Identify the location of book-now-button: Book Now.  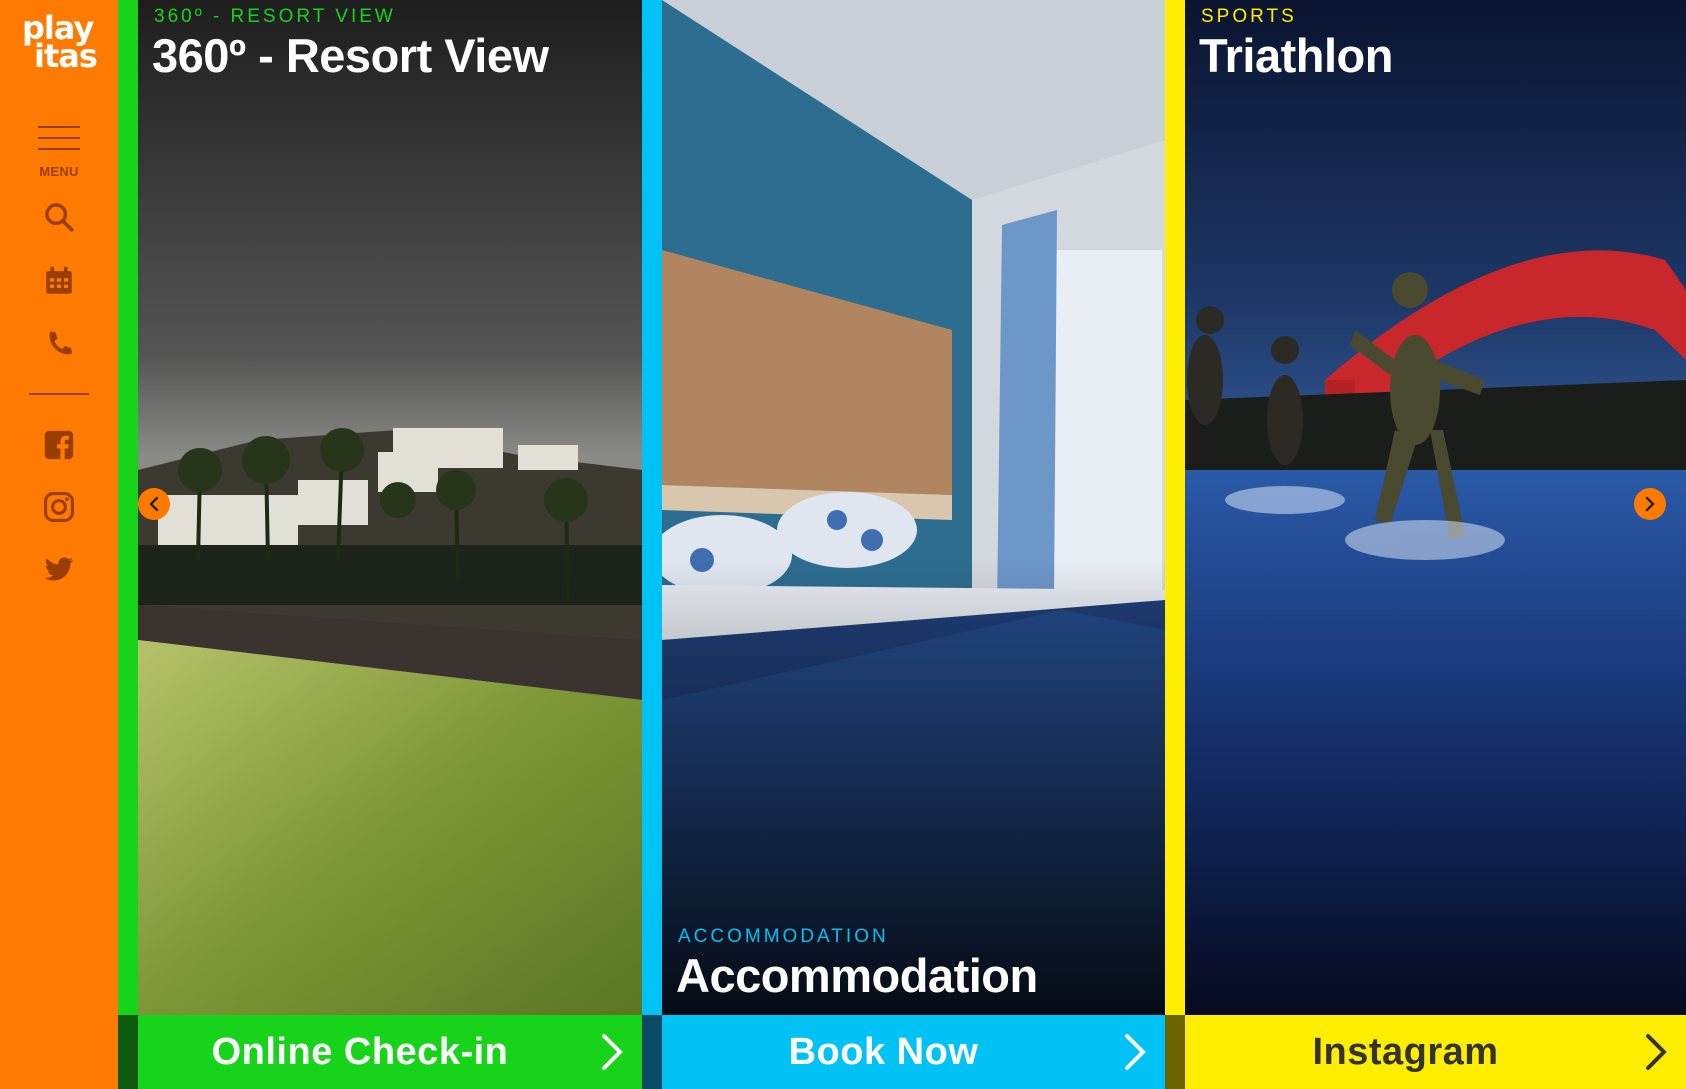
(903, 1052).